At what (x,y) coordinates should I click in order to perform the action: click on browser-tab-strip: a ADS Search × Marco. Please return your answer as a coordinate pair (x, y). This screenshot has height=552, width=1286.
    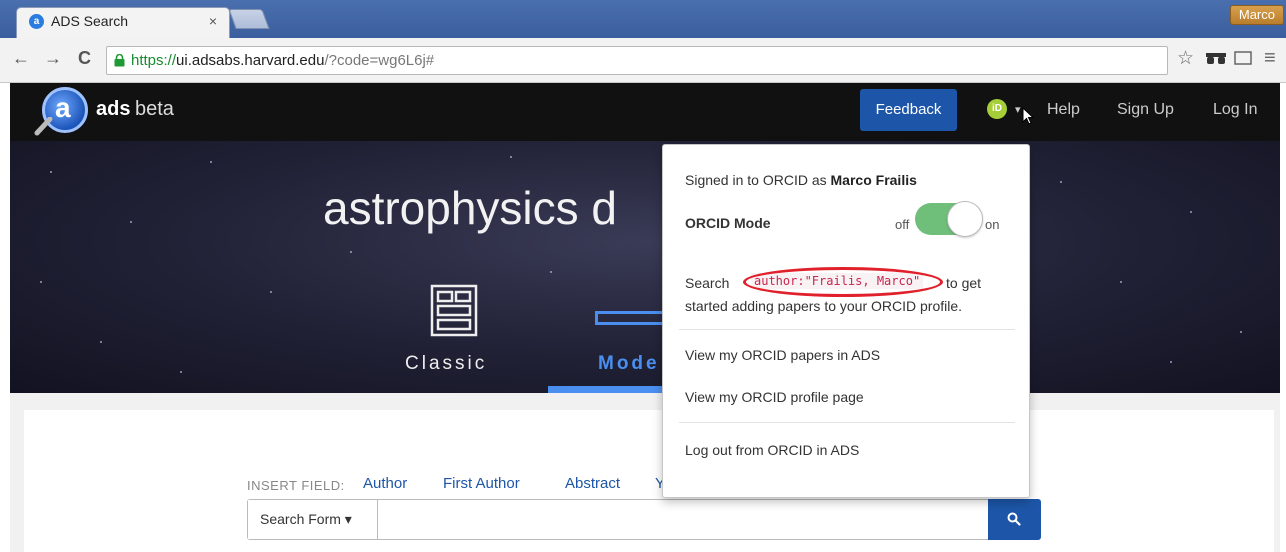
    Looking at the image, I should click on (643, 19).